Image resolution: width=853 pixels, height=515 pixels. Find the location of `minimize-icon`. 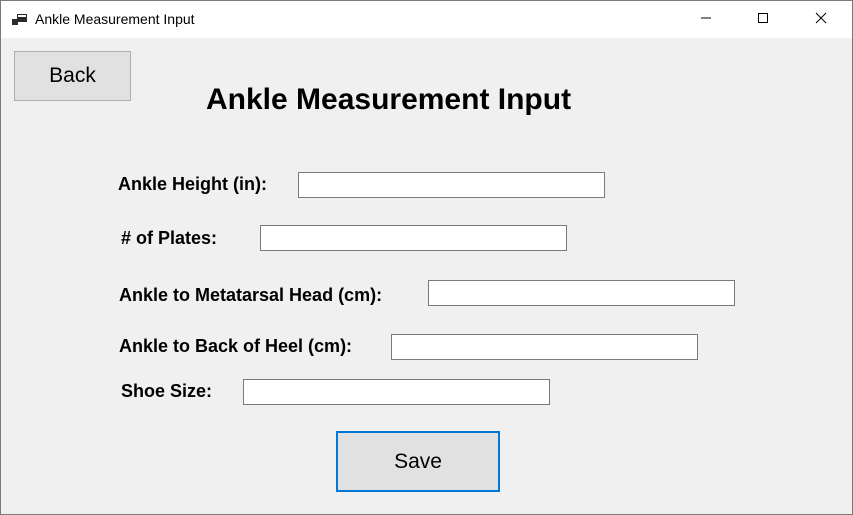

minimize-icon is located at coordinates (706, 20).